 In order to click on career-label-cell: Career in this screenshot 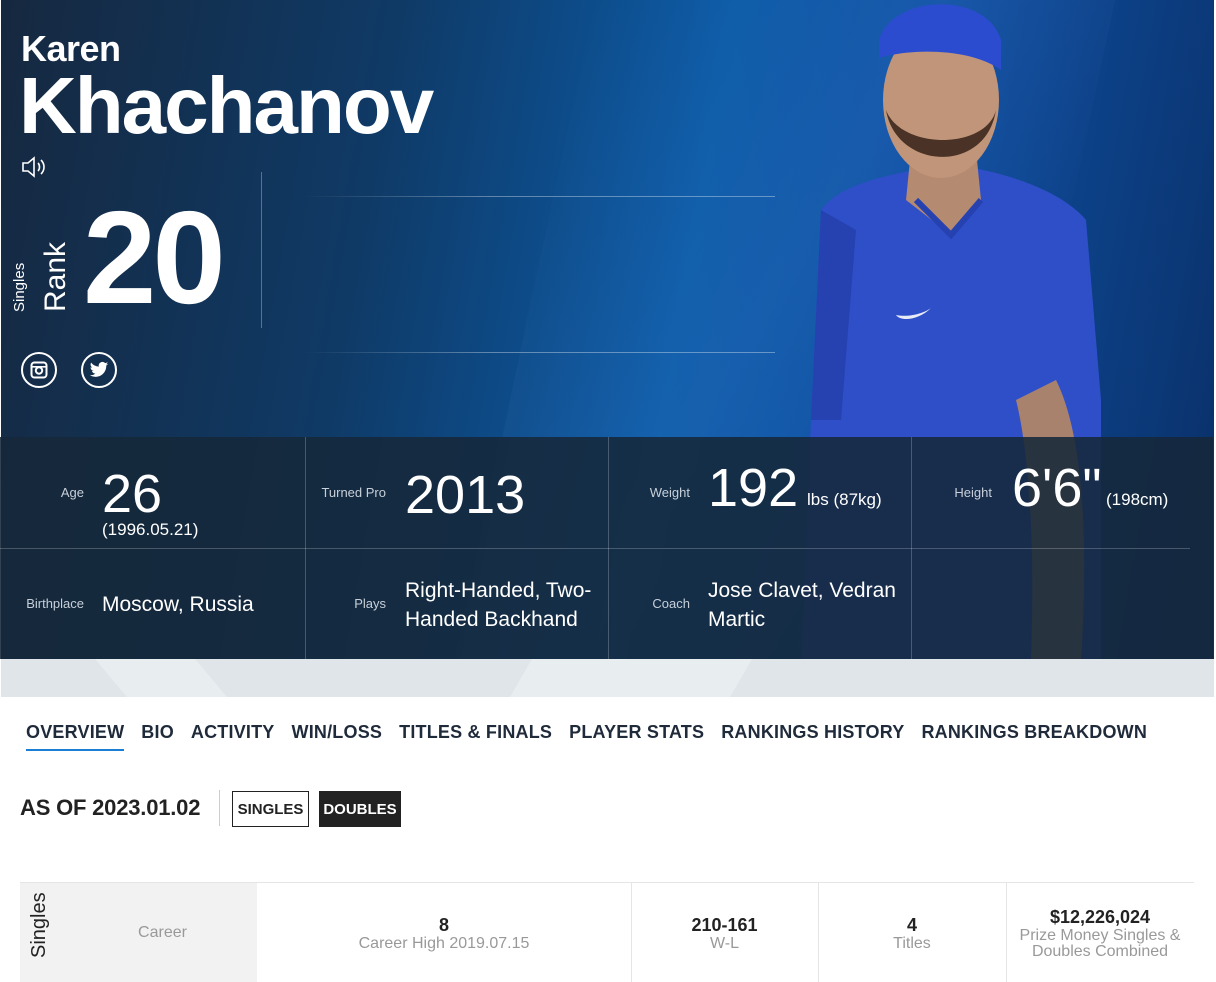, I will do `click(162, 932)`.